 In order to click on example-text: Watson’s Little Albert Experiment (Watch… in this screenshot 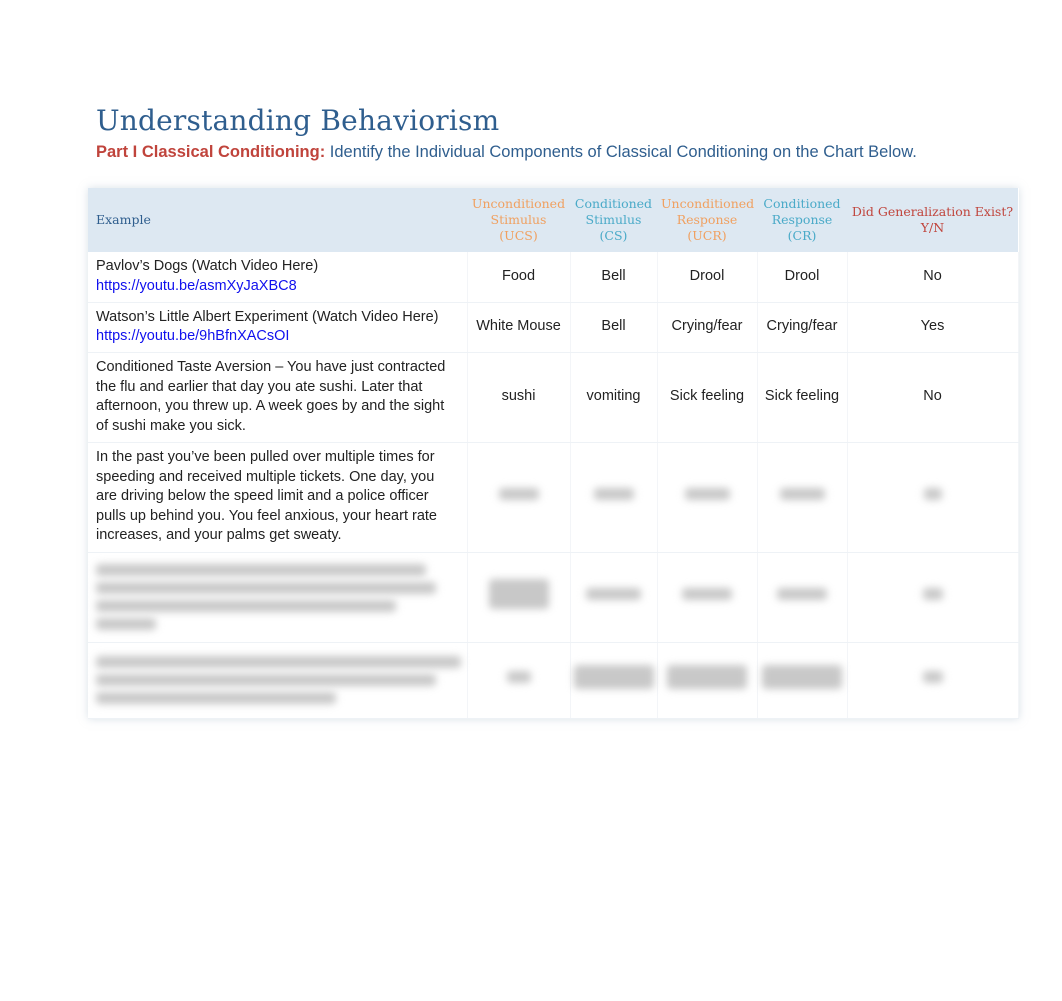, I will do `click(267, 316)`.